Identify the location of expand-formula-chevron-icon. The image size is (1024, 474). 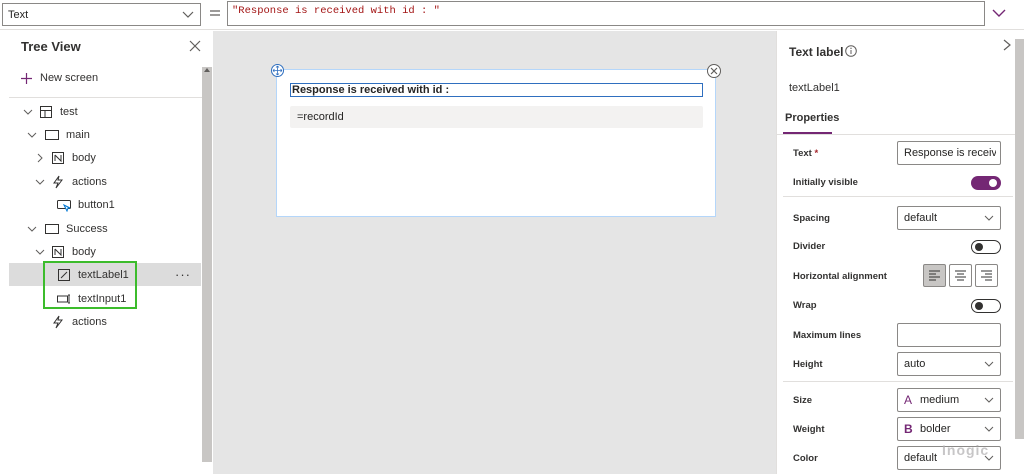
(999, 13).